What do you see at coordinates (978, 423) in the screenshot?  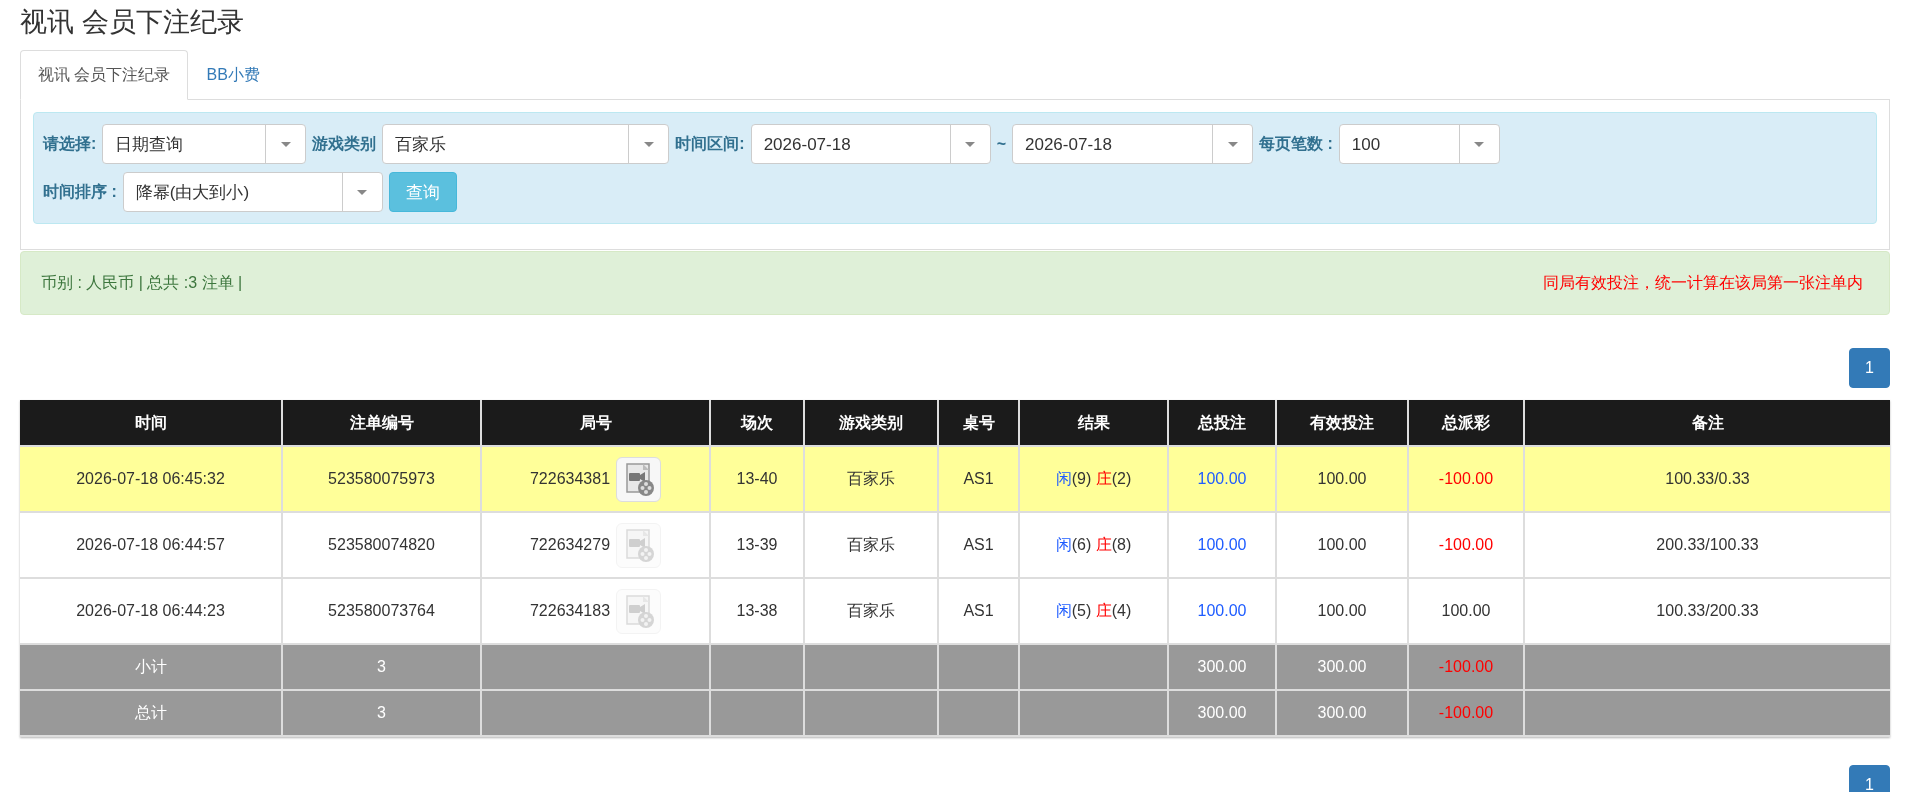 I see `column-header: 桌号` at bounding box center [978, 423].